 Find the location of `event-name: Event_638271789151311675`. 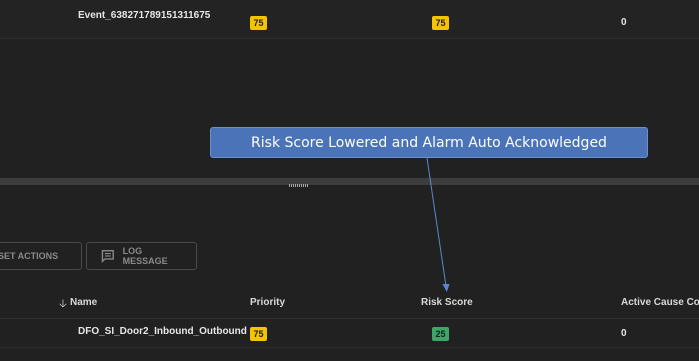

event-name: Event_638271789151311675 is located at coordinates (144, 15).